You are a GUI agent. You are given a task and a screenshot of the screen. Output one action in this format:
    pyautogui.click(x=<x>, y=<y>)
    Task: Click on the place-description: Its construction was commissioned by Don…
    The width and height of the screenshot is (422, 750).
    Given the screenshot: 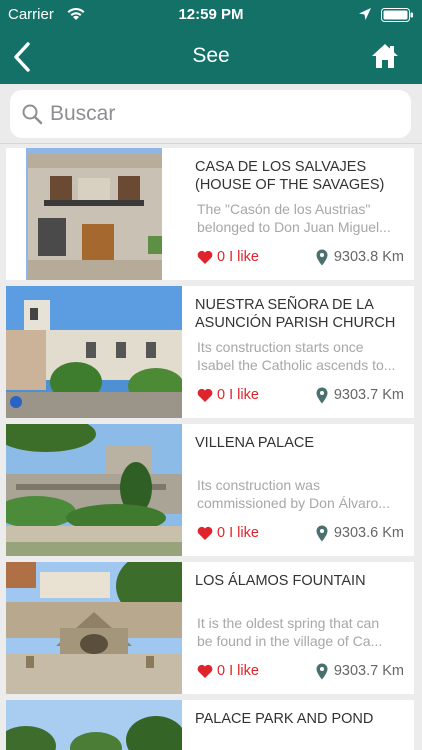 What is the action you would take?
    pyautogui.click(x=293, y=494)
    